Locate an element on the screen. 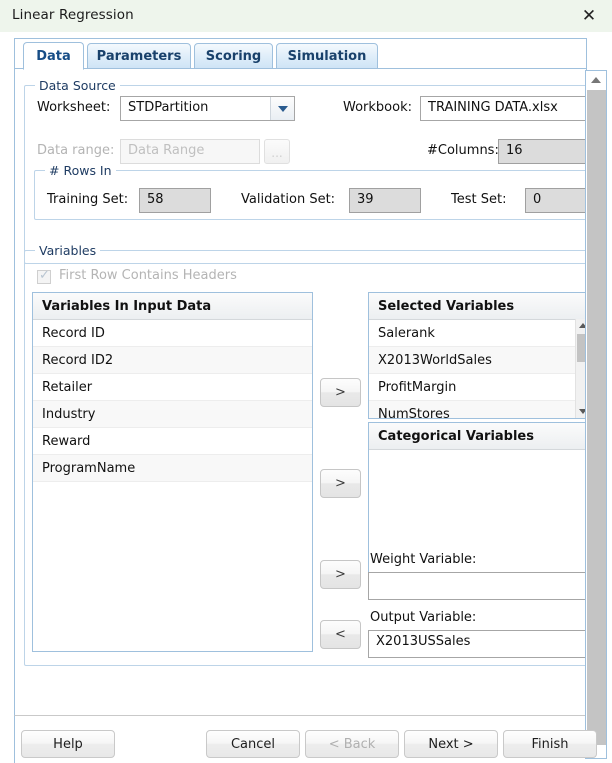  workbook-combo: TRAINING DATA.xlsx is located at coordinates (503, 108).